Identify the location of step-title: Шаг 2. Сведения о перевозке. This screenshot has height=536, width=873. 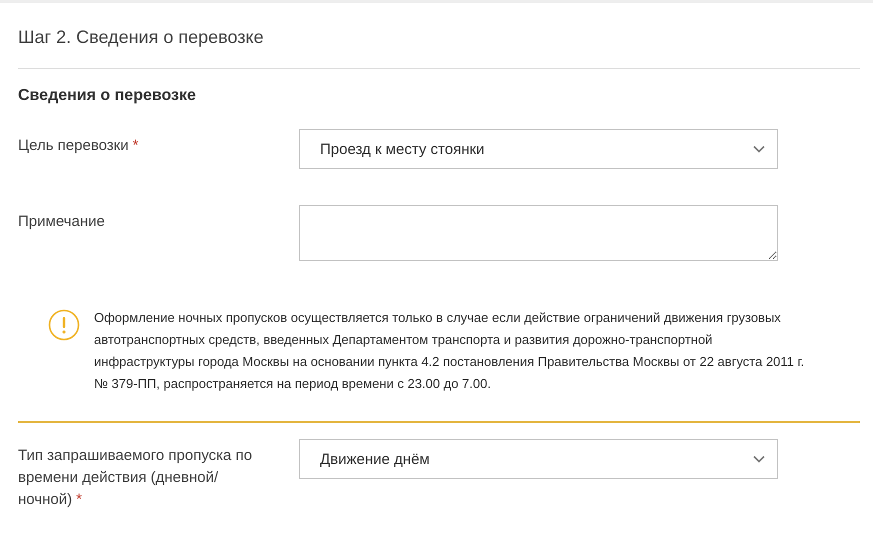
(439, 36).